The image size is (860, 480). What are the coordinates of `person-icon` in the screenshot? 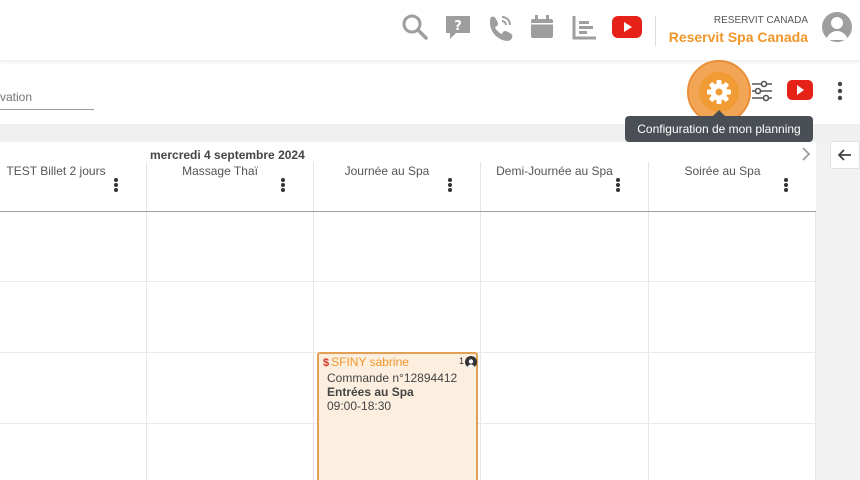 It's located at (471, 362).